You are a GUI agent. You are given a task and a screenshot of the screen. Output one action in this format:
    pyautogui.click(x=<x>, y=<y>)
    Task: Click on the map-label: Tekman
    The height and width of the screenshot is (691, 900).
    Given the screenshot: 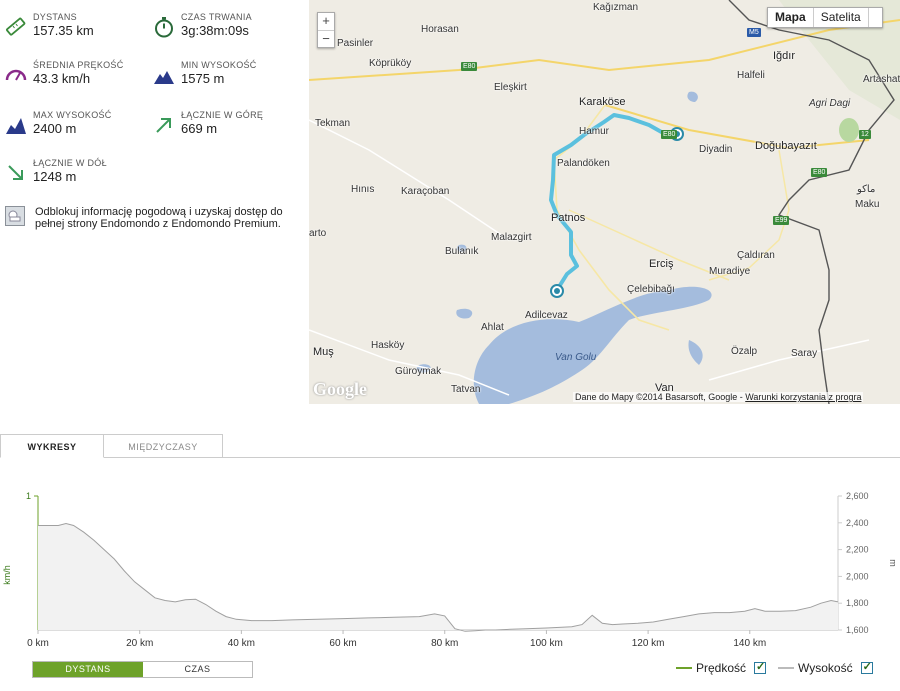 What is the action you would take?
    pyautogui.click(x=333, y=123)
    